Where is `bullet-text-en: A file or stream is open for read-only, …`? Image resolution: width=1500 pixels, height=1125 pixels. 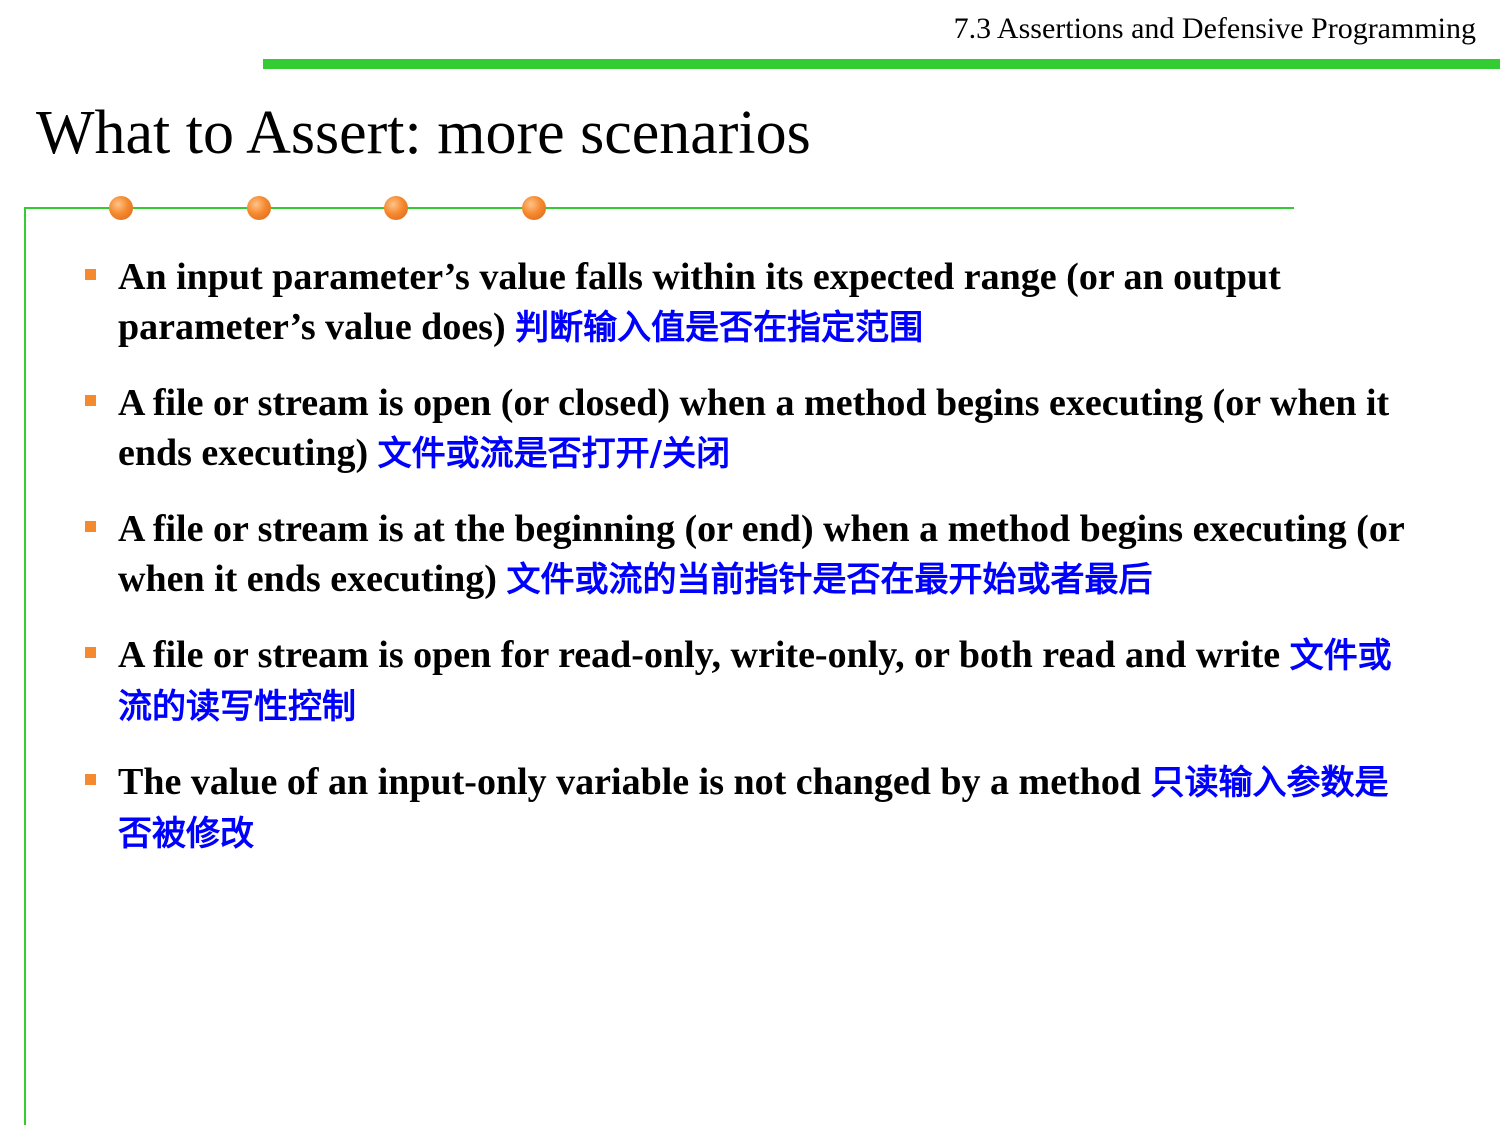 bullet-text-en: A file or stream is open for read-only, … is located at coordinates (704, 655).